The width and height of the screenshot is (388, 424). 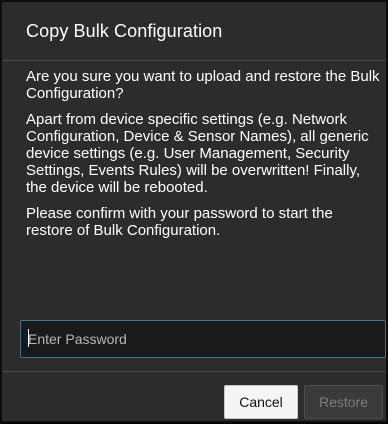 I want to click on dialog-title: Copy Bulk Configuration, so click(x=124, y=30).